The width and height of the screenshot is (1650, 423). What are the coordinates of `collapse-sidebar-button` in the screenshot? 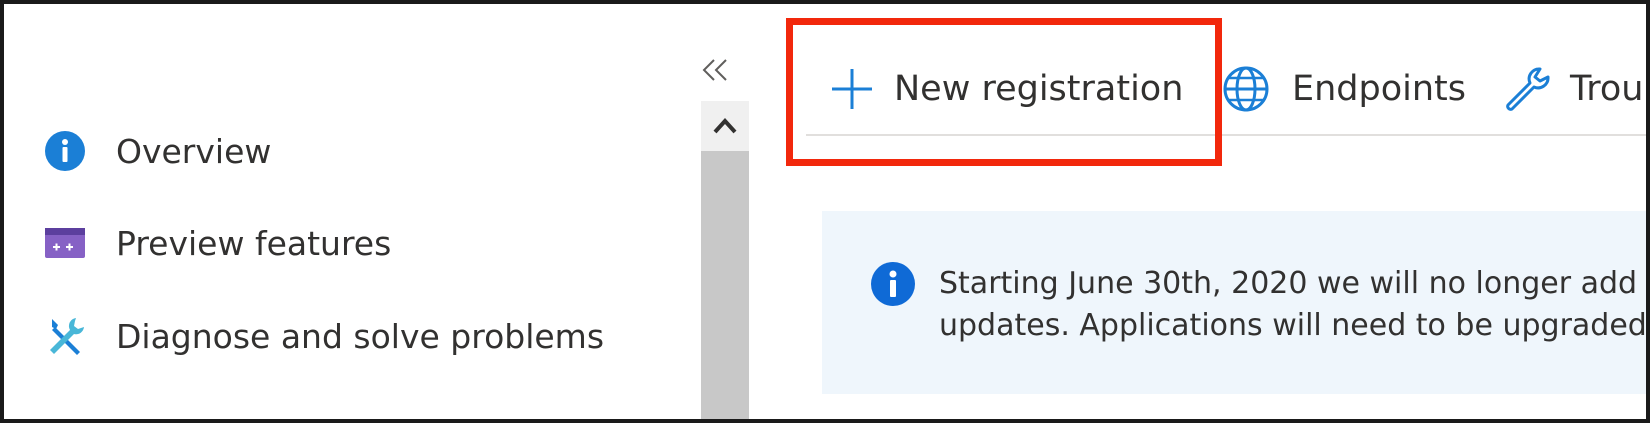 It's located at (716, 70).